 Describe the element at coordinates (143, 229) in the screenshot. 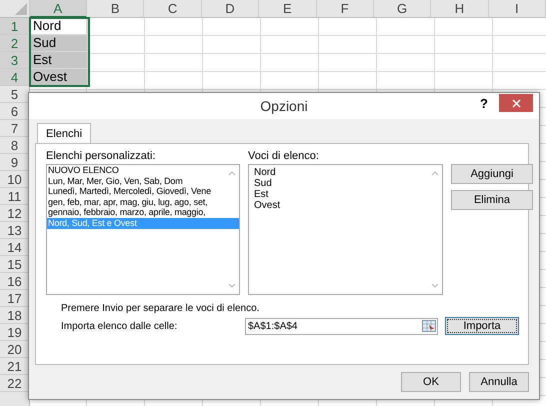

I see `custom-lists-box: NUOVO ELENCO Lun, Mar, Mer, Gio, Ven, Sab, Dom Lunedì, Martedì, Mercoledì, Giovedì, Vene gen, feb, mar, apr, mag, giu, lug, ago, set, gennaio, febbraio, marzo, aprile, maggio, Nord, Sud, Est e Ovest` at that location.